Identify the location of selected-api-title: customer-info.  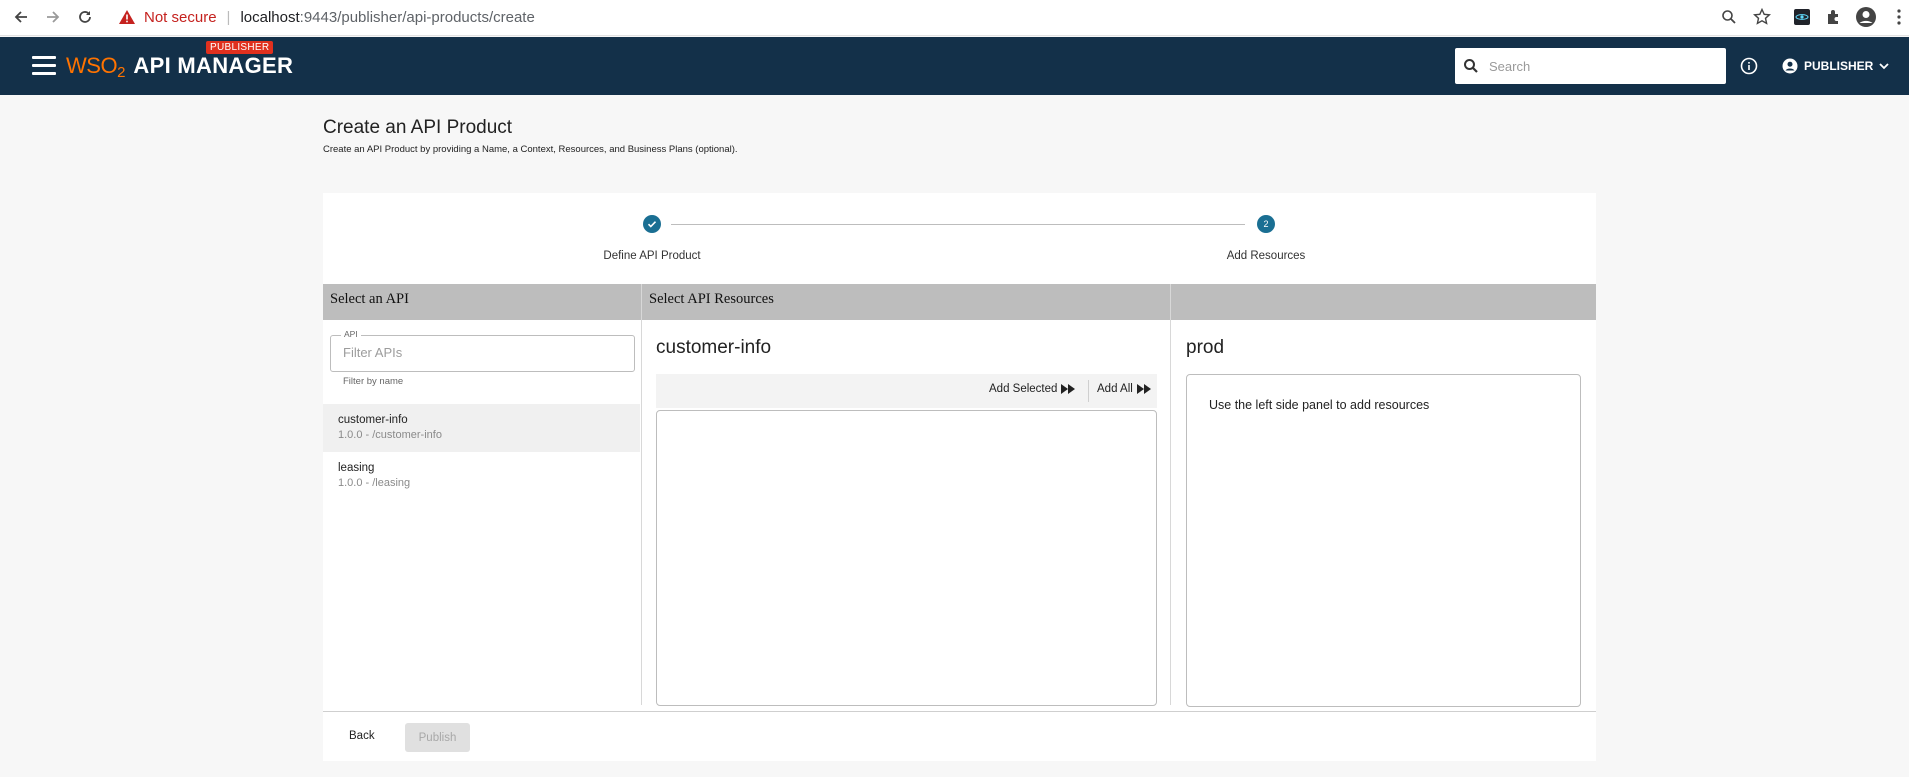
(714, 347).